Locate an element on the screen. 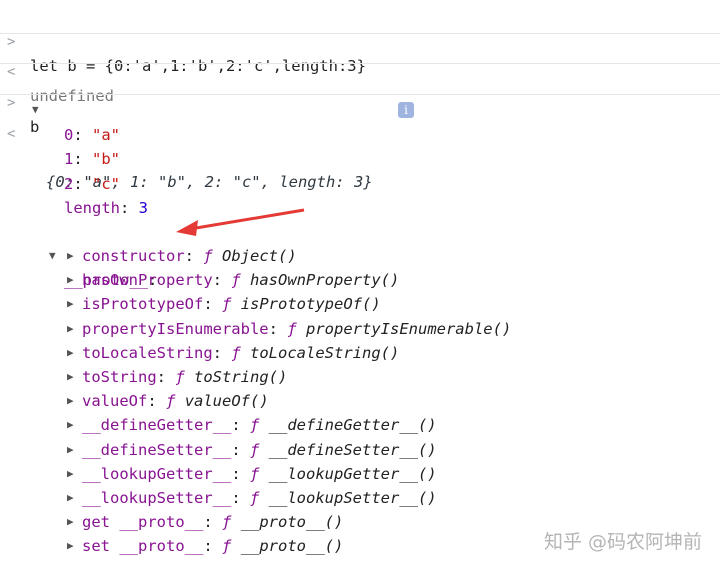 Image resolution: width=720 pixels, height=572 pixels. property-value: "b" is located at coordinates (106, 159).